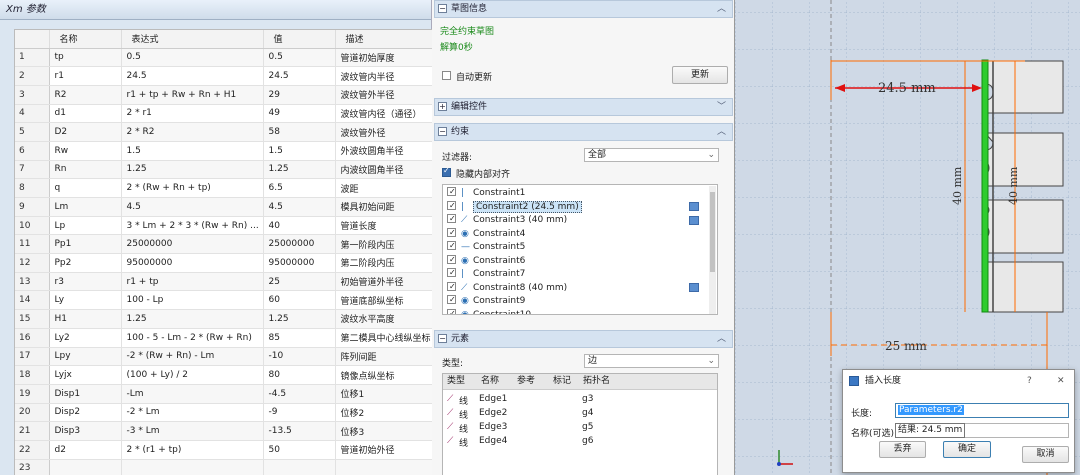  Describe the element at coordinates (967, 449) in the screenshot. I see `ok-button: 确定` at that location.